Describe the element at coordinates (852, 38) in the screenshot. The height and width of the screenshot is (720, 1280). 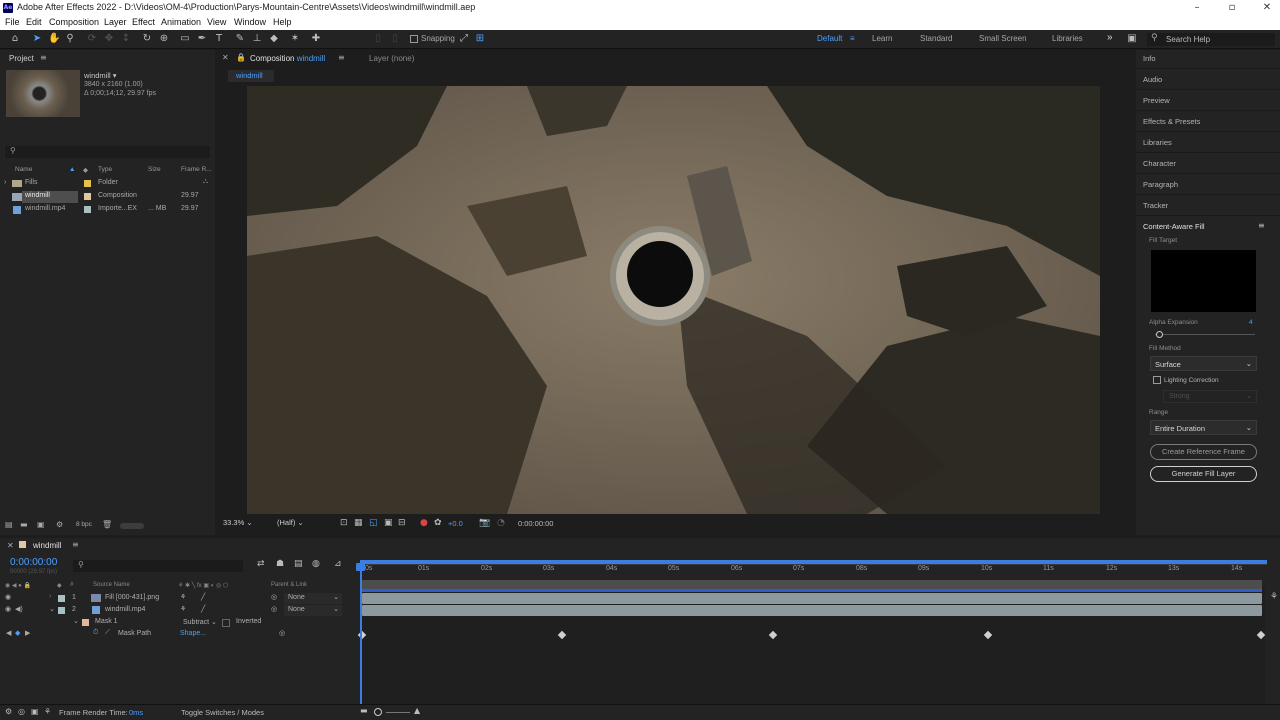
I see `workspace-menu-icon: ≡` at that location.